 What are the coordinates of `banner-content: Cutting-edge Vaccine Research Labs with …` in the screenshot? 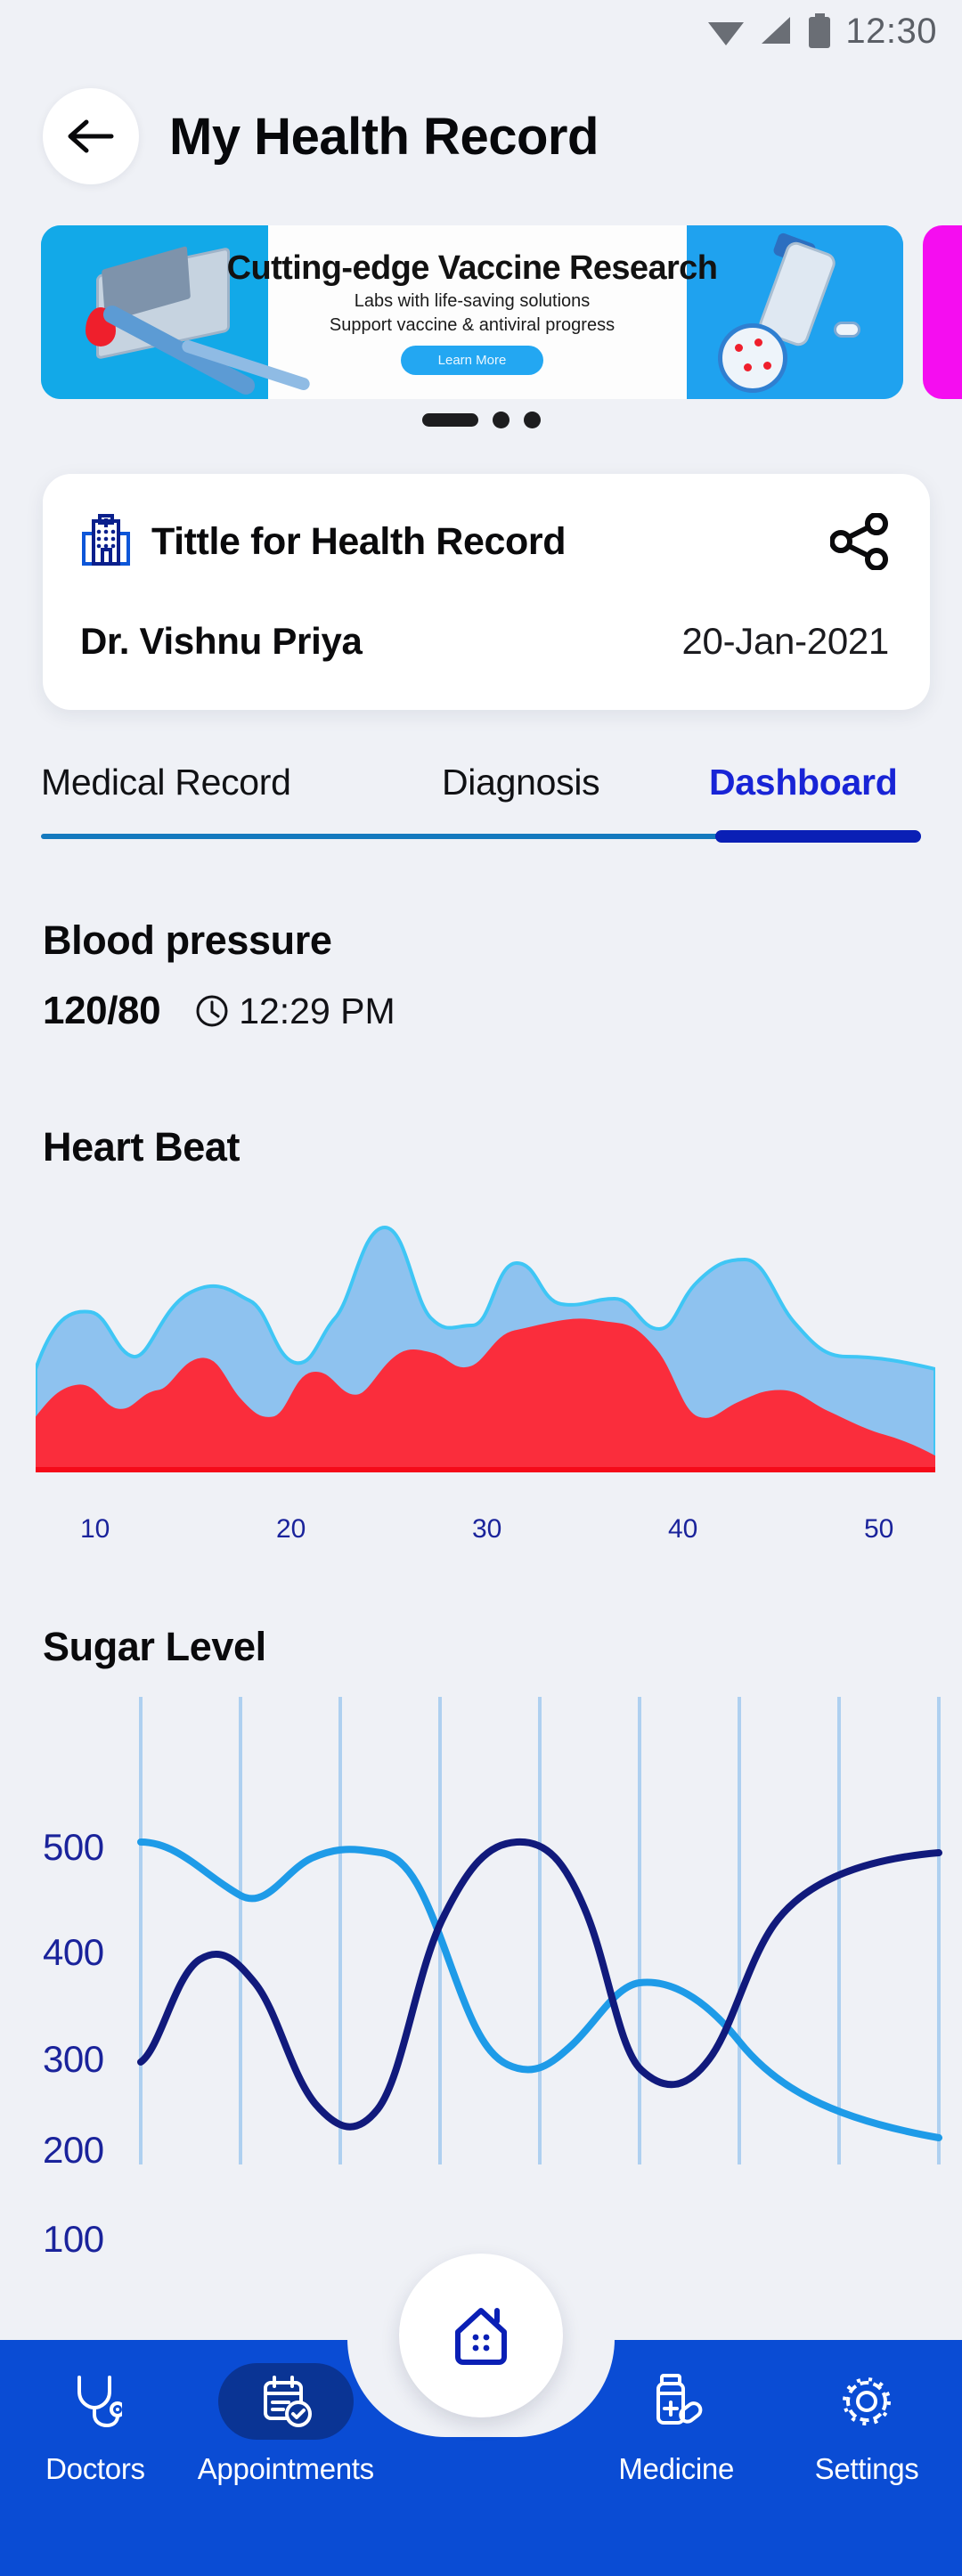 It's located at (472, 312).